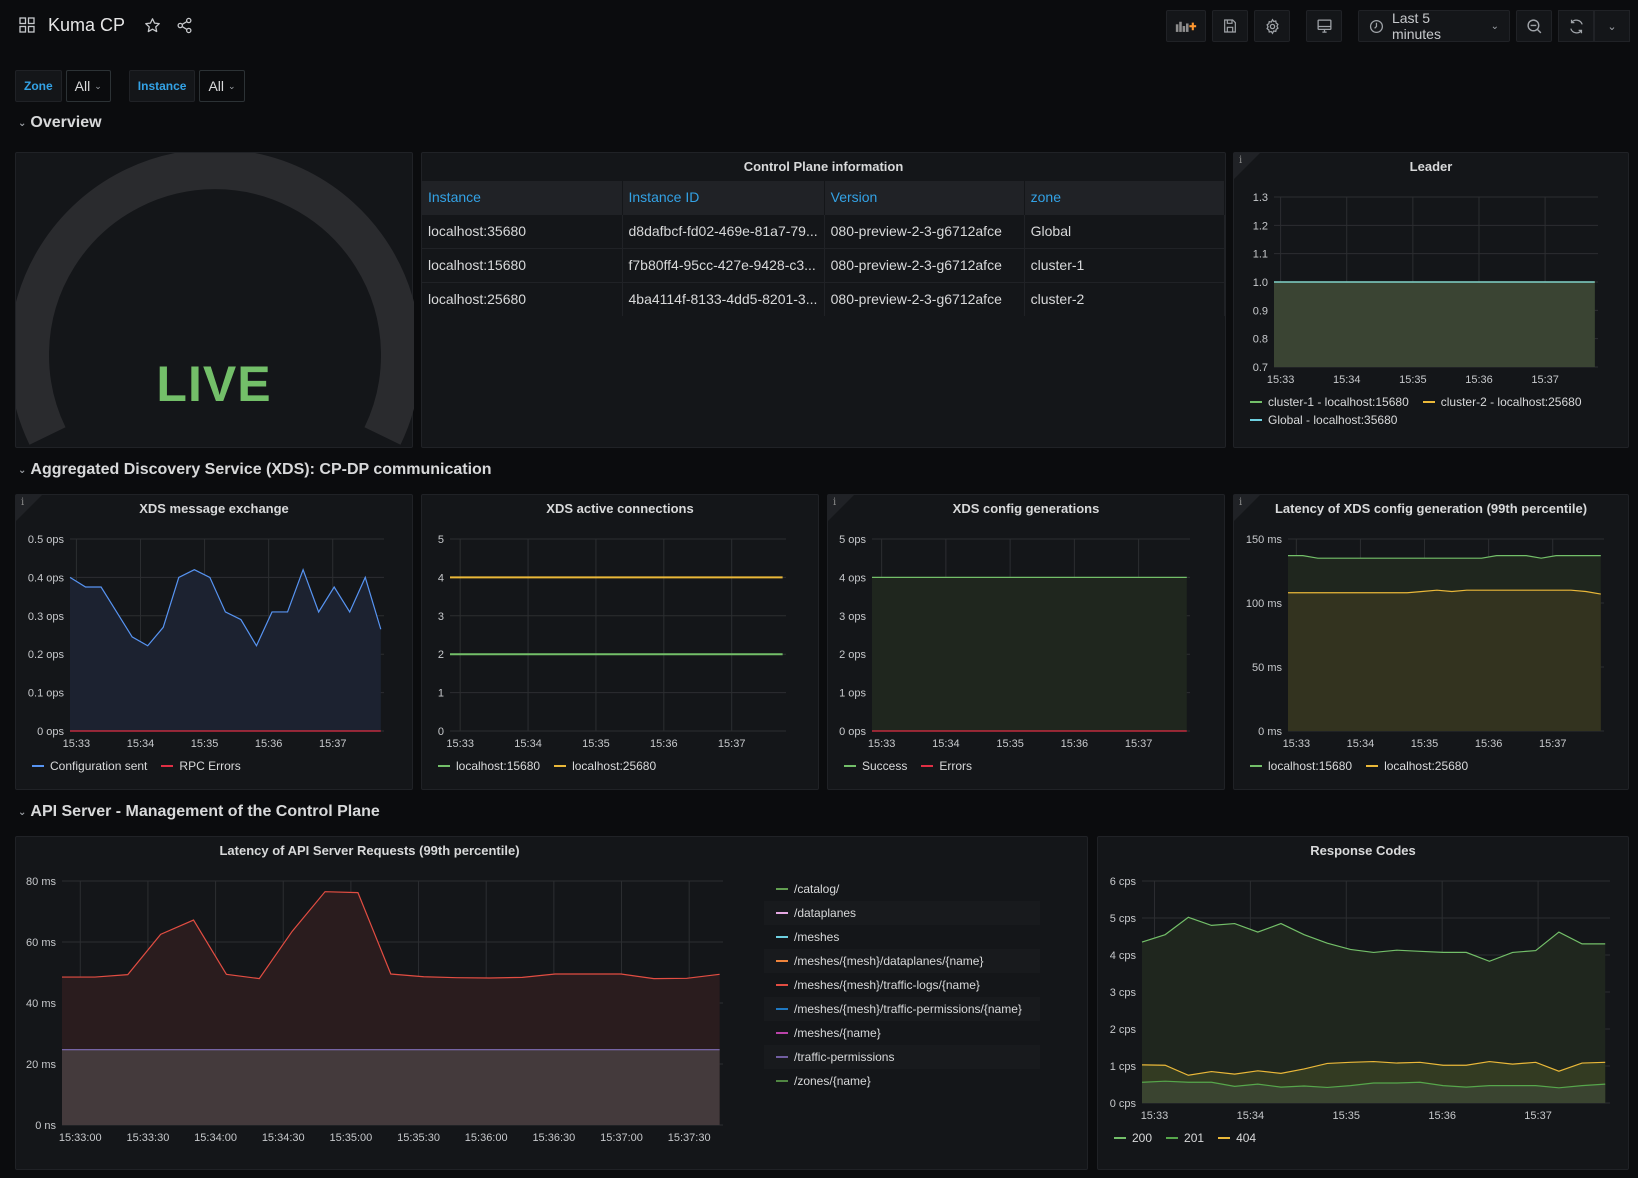 The width and height of the screenshot is (1638, 1178). Describe the element at coordinates (875, 766) in the screenshot. I see `legend-item: Success` at that location.